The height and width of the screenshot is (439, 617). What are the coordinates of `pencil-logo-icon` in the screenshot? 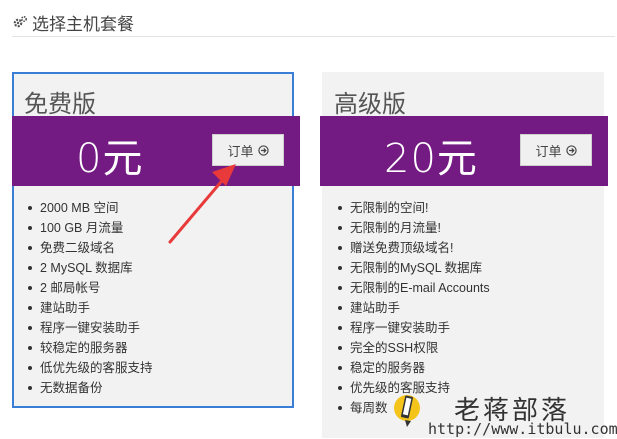 It's located at (407, 411).